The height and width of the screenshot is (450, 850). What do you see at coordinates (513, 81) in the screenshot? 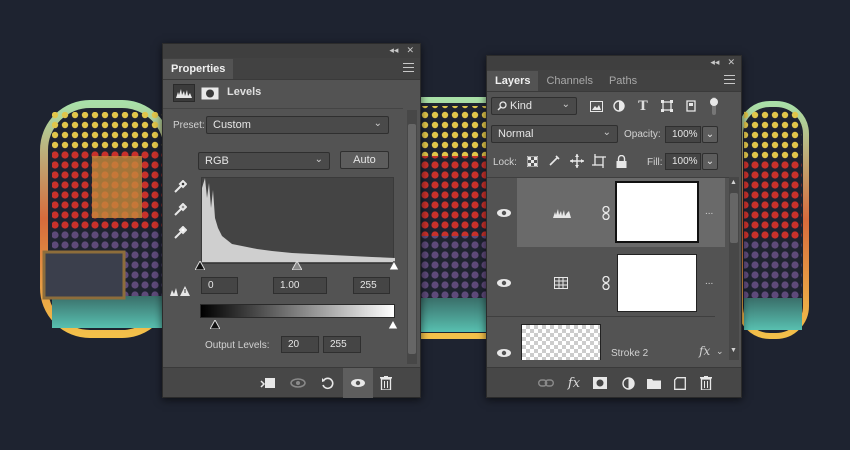
I see `tab-layers: Layers` at bounding box center [513, 81].